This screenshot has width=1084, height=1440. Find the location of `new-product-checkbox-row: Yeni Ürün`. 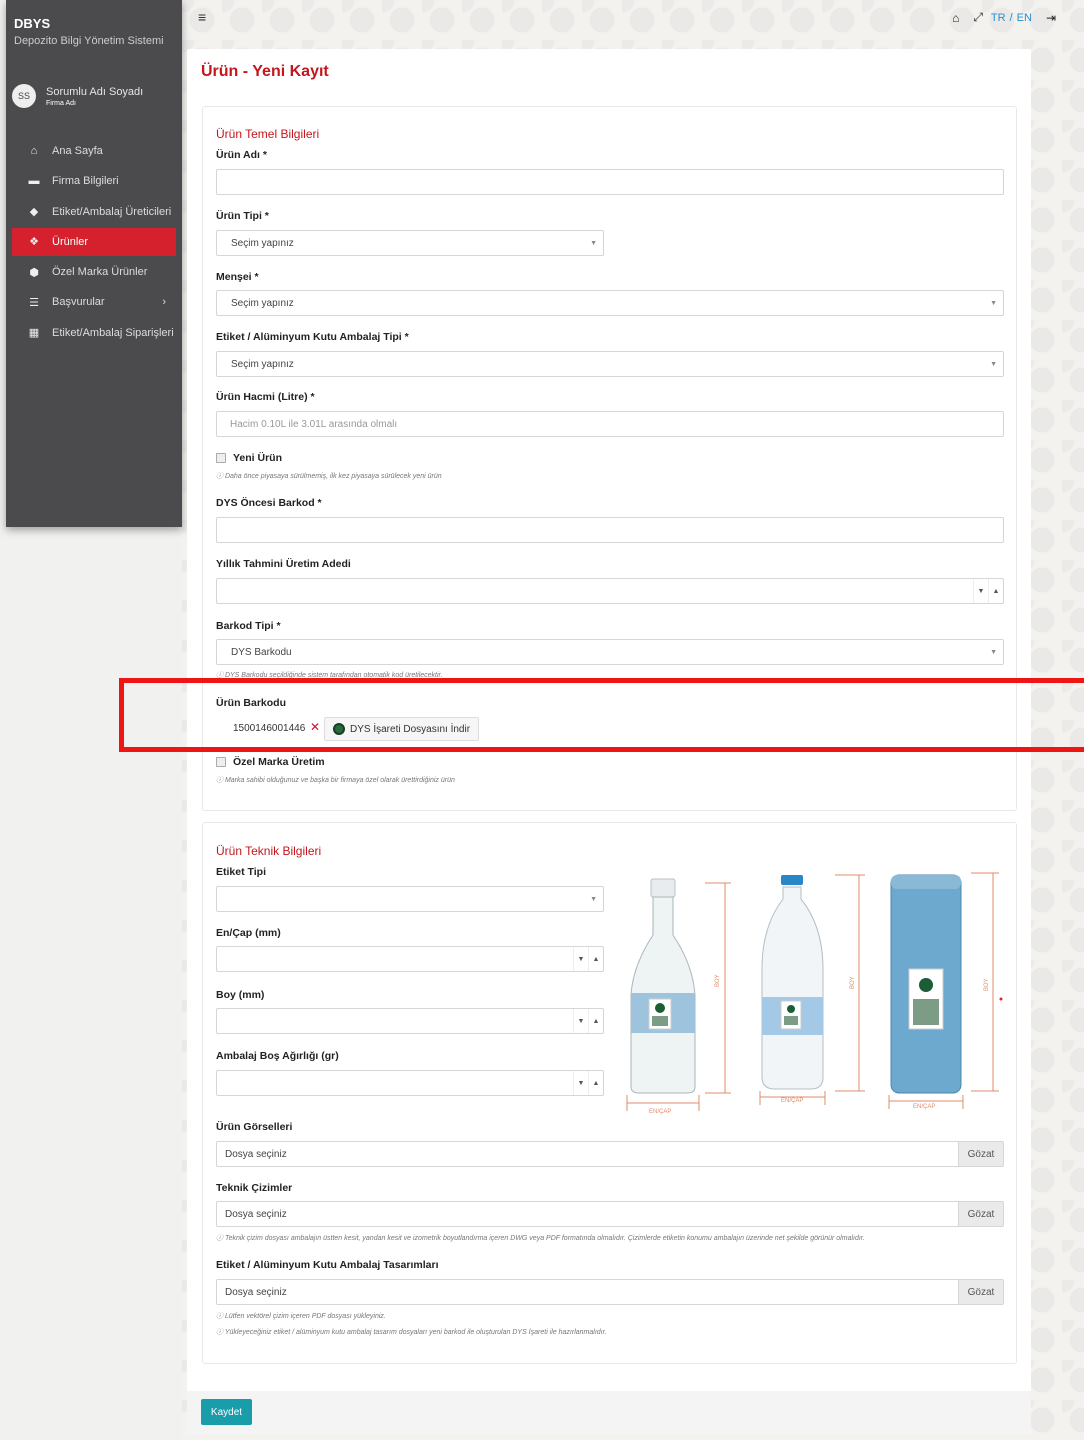

new-product-checkbox-row: Yeni Ürün is located at coordinates (249, 458).